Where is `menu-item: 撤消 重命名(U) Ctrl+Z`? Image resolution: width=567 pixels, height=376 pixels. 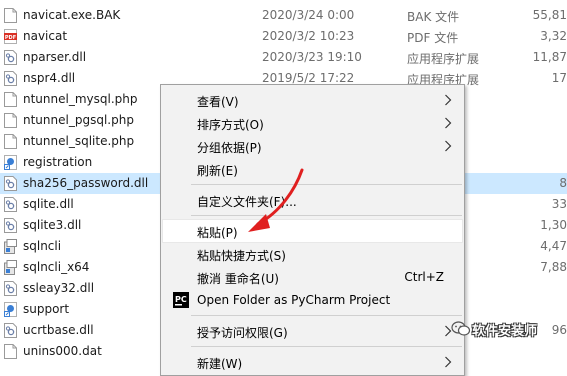 menu-item: 撤消 重命名(U) Ctrl+Z is located at coordinates (312, 277).